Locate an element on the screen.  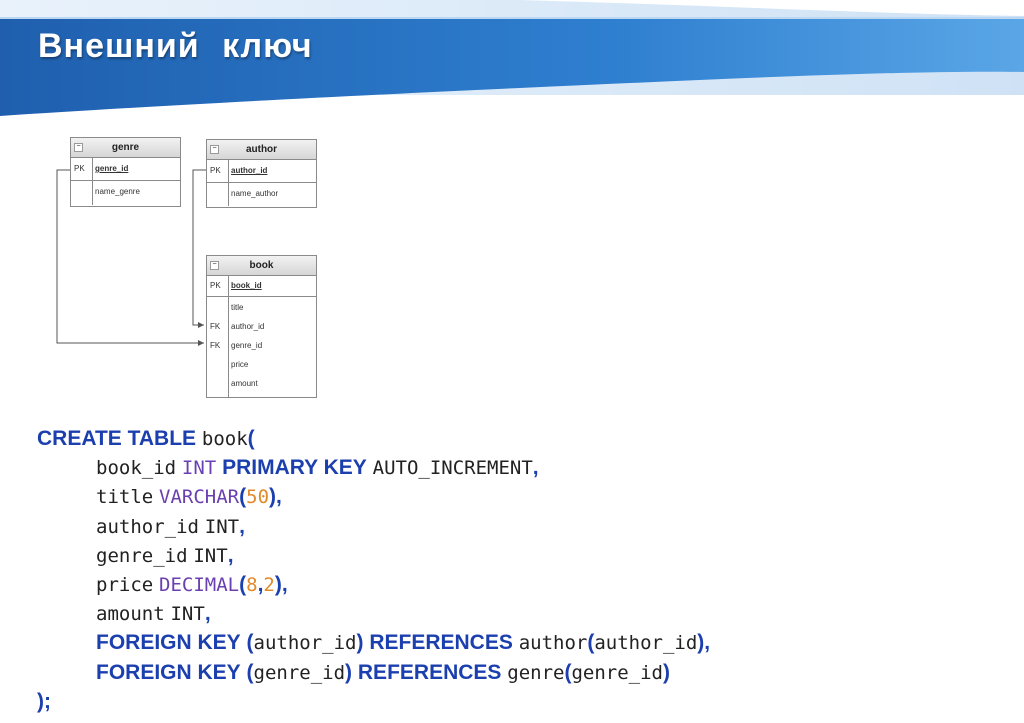
field-name: price is located at coordinates (240, 364).